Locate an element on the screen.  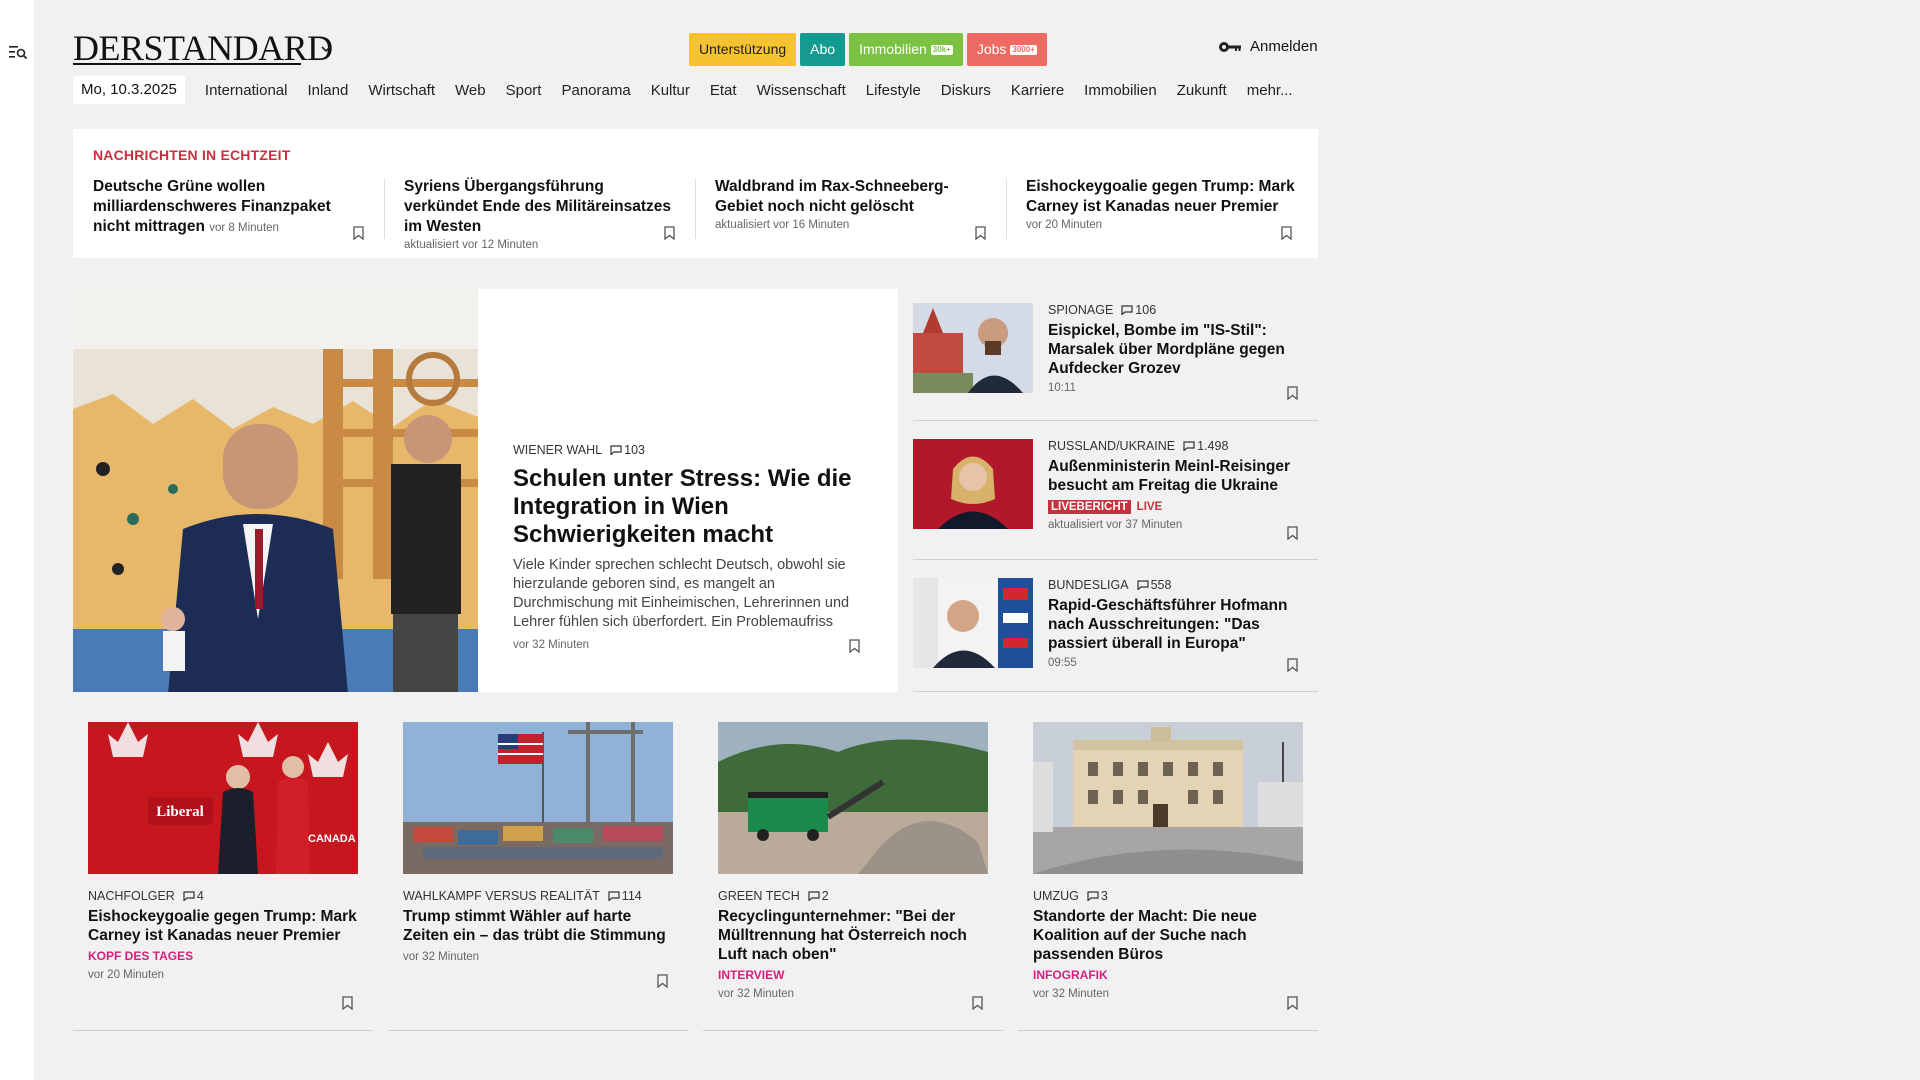
nav-wirtschaft: Wirtschaft is located at coordinates (401, 90).